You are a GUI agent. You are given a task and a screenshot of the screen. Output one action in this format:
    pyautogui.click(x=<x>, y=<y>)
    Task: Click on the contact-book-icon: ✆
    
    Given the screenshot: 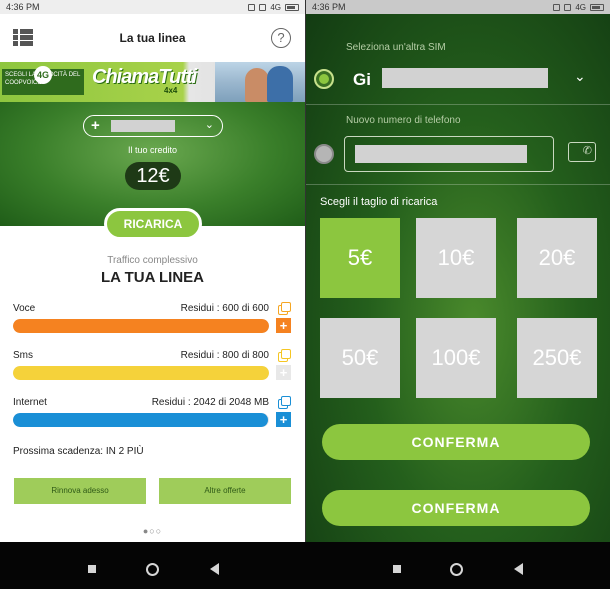 What is the action you would take?
    pyautogui.click(x=582, y=152)
    